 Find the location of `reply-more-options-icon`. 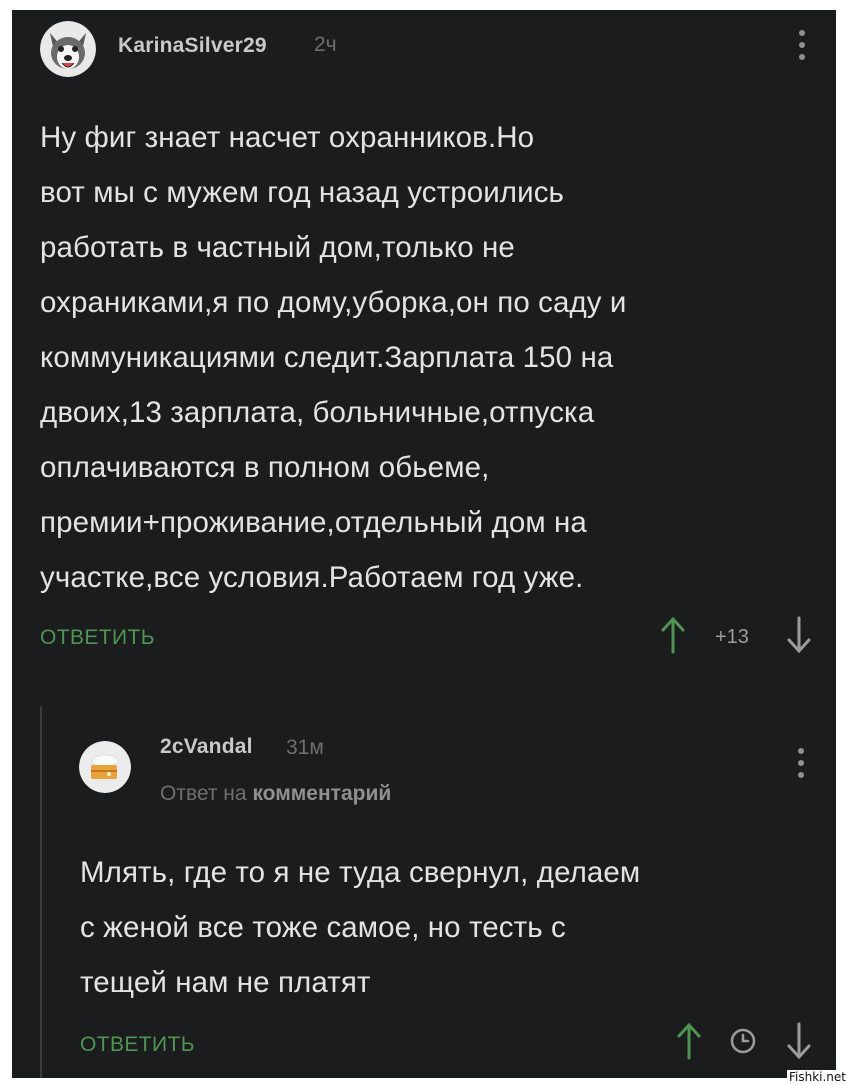

reply-more-options-icon is located at coordinates (801, 764).